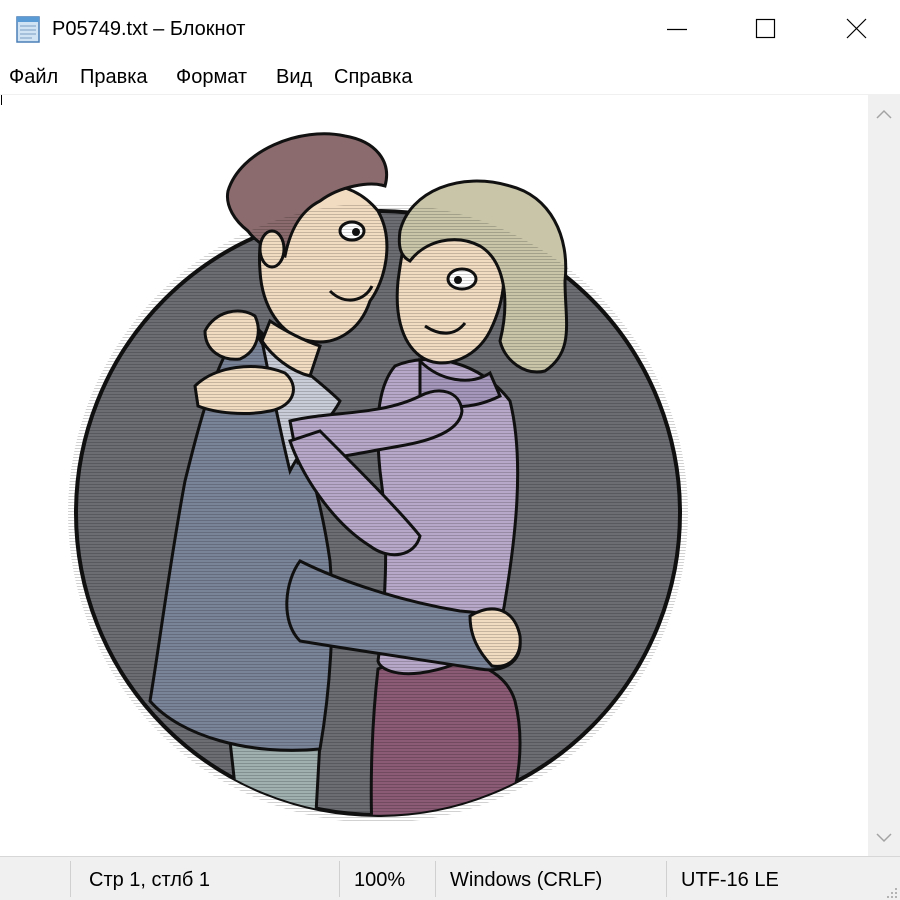  I want to click on menu-view: Вид, so click(294, 77).